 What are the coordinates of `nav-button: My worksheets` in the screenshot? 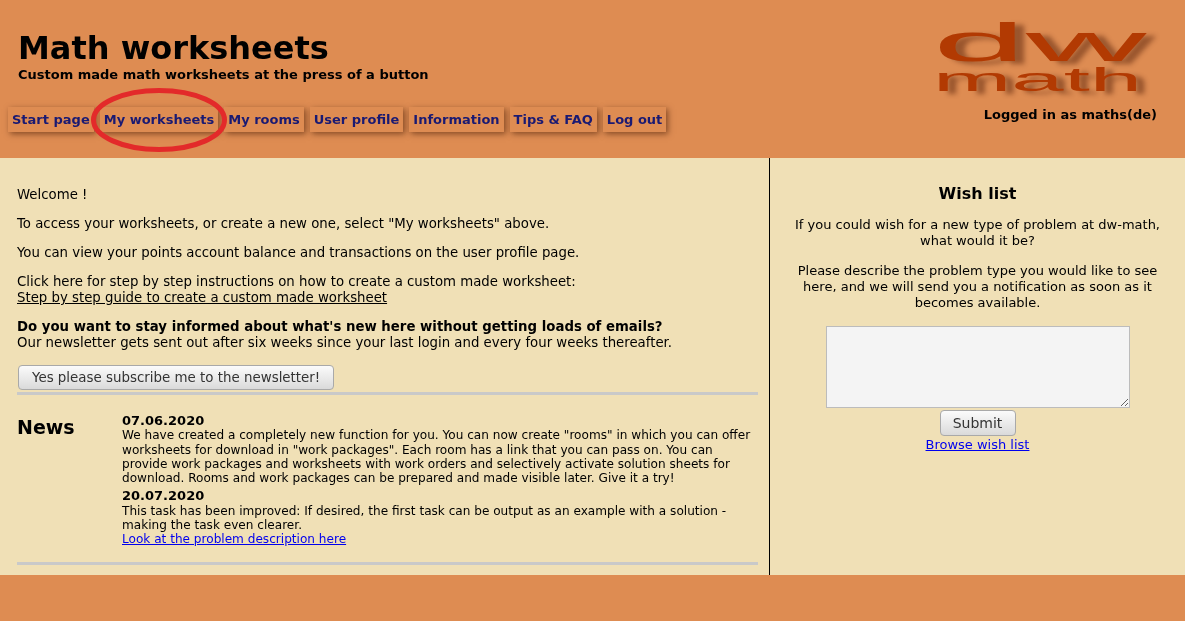 It's located at (159, 119).